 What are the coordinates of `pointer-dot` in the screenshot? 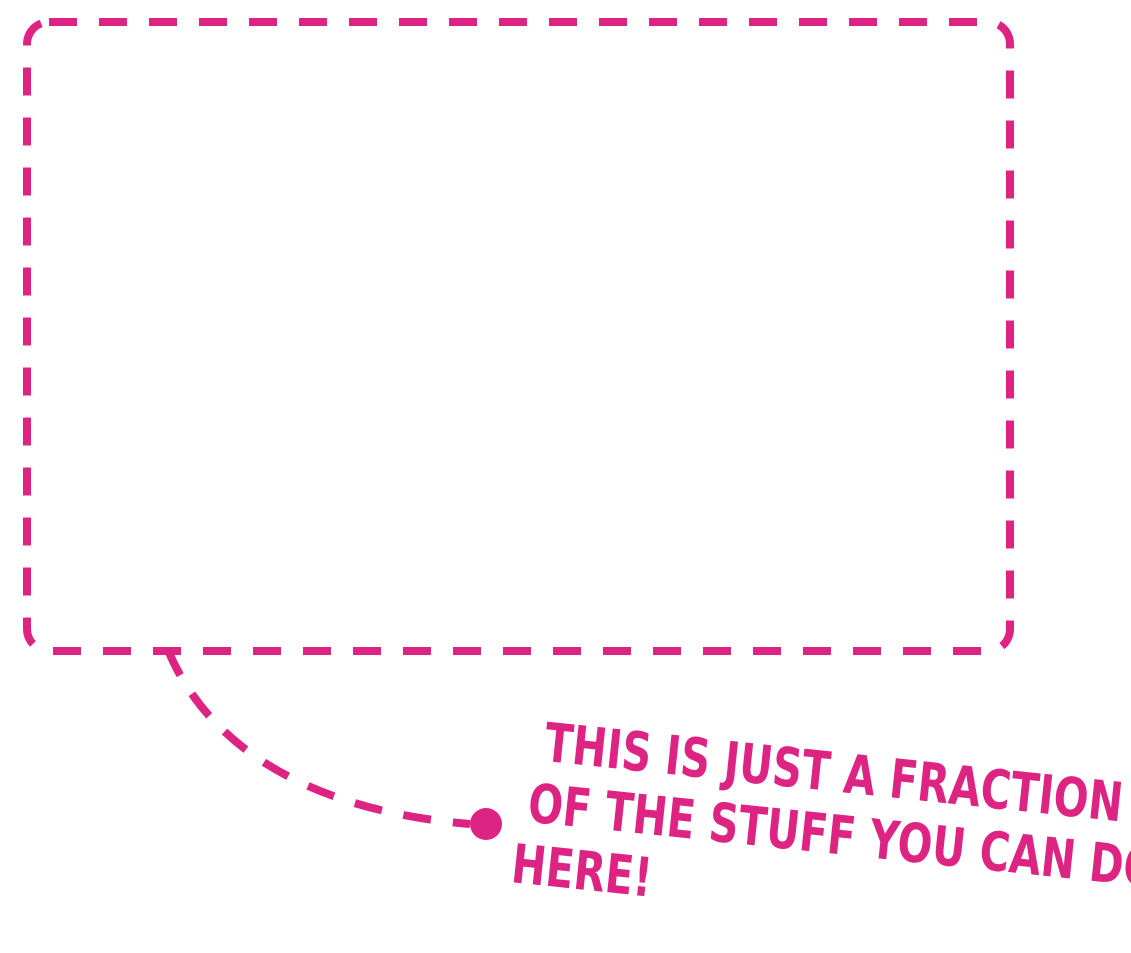 It's located at (486, 824).